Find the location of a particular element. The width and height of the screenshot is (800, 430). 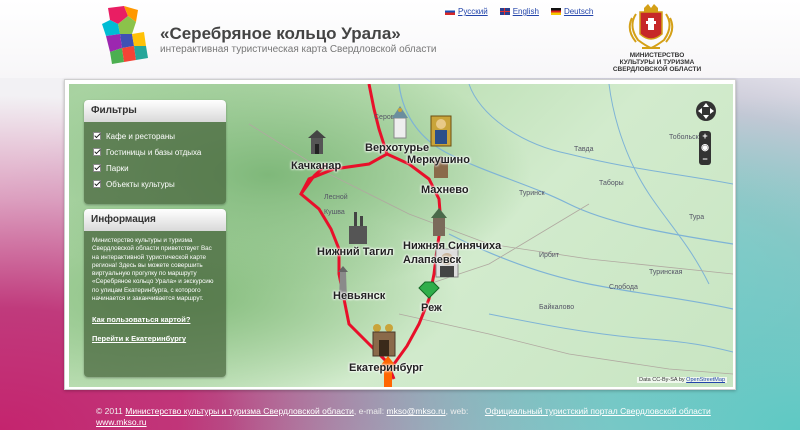

merkushino-icon-marker is located at coordinates (441, 131).